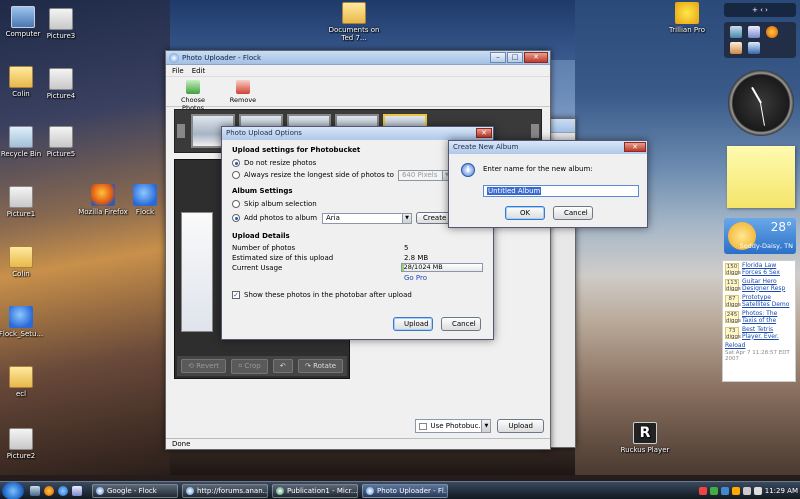  What do you see at coordinates (24, 202) in the screenshot?
I see `desktop-icon-picture1: Picture1` at bounding box center [24, 202].